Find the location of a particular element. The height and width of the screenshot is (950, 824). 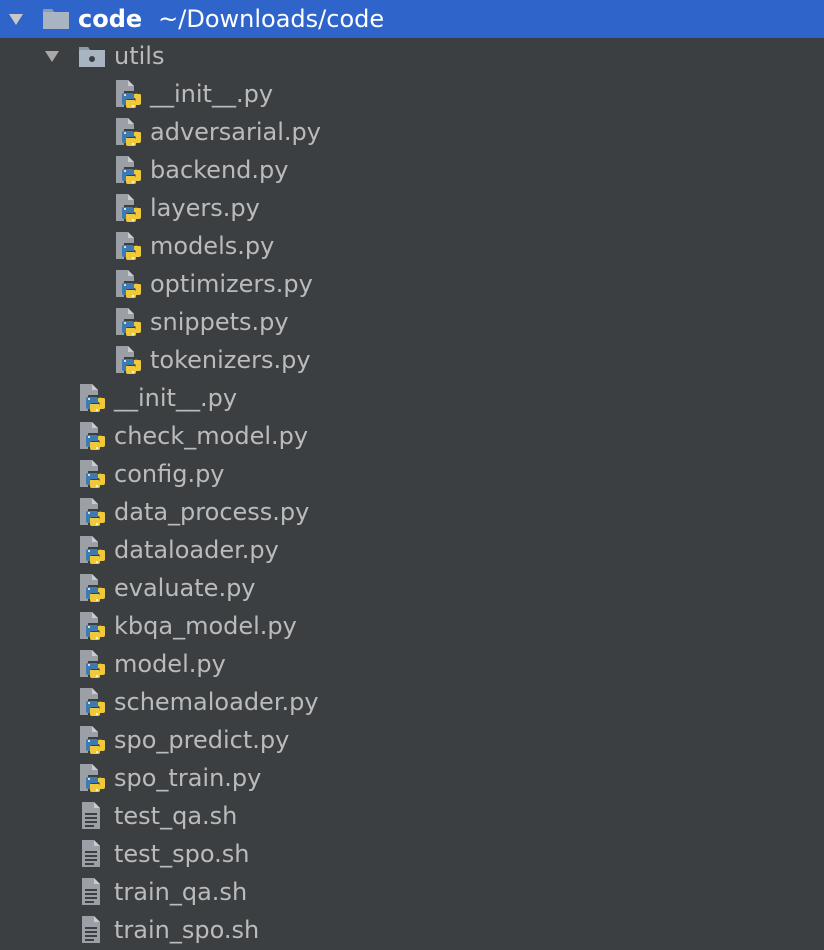

file-name-label: spo_predict.py is located at coordinates (202, 740).